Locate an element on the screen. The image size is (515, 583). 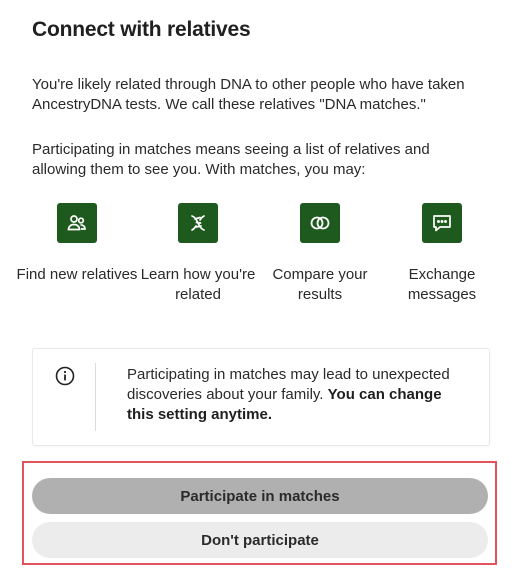
feature-label: Exchange messages is located at coordinates (442, 284).